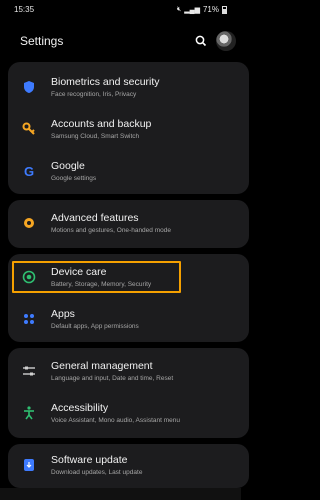  What do you see at coordinates (97, 472) in the screenshot?
I see `item-subtitle: Download updates, Last update` at bounding box center [97, 472].